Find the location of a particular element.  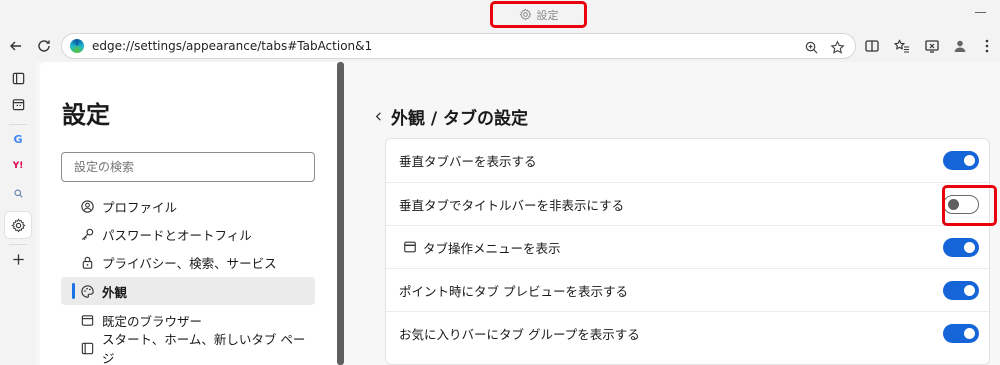

nav-item-passwords: パスワードとオートフィル is located at coordinates (188, 234).